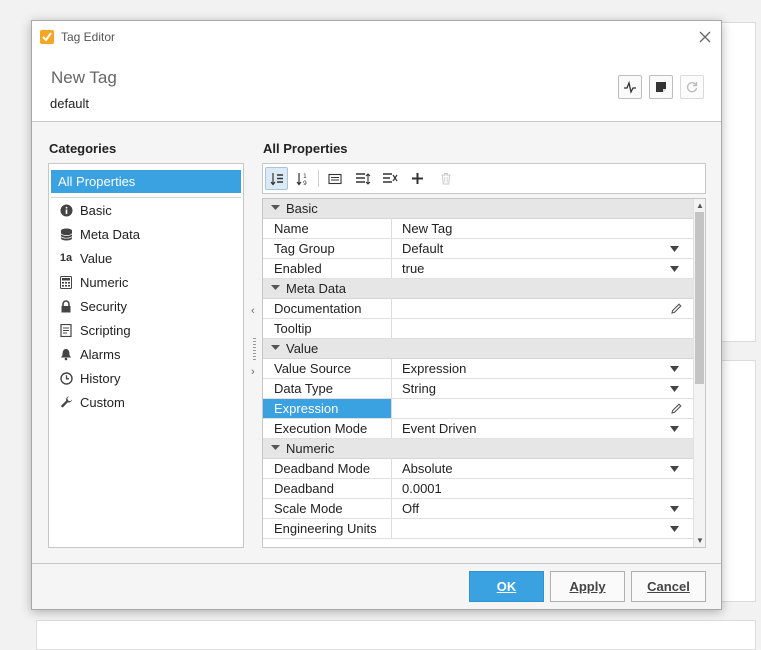  I want to click on scroll-up-icon: ▲, so click(700, 205).